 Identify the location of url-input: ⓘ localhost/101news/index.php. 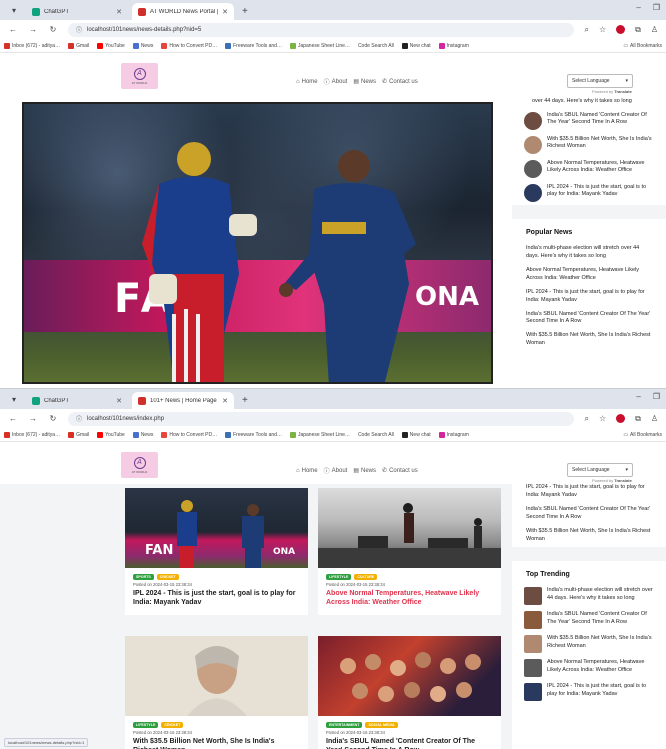
(321, 418).